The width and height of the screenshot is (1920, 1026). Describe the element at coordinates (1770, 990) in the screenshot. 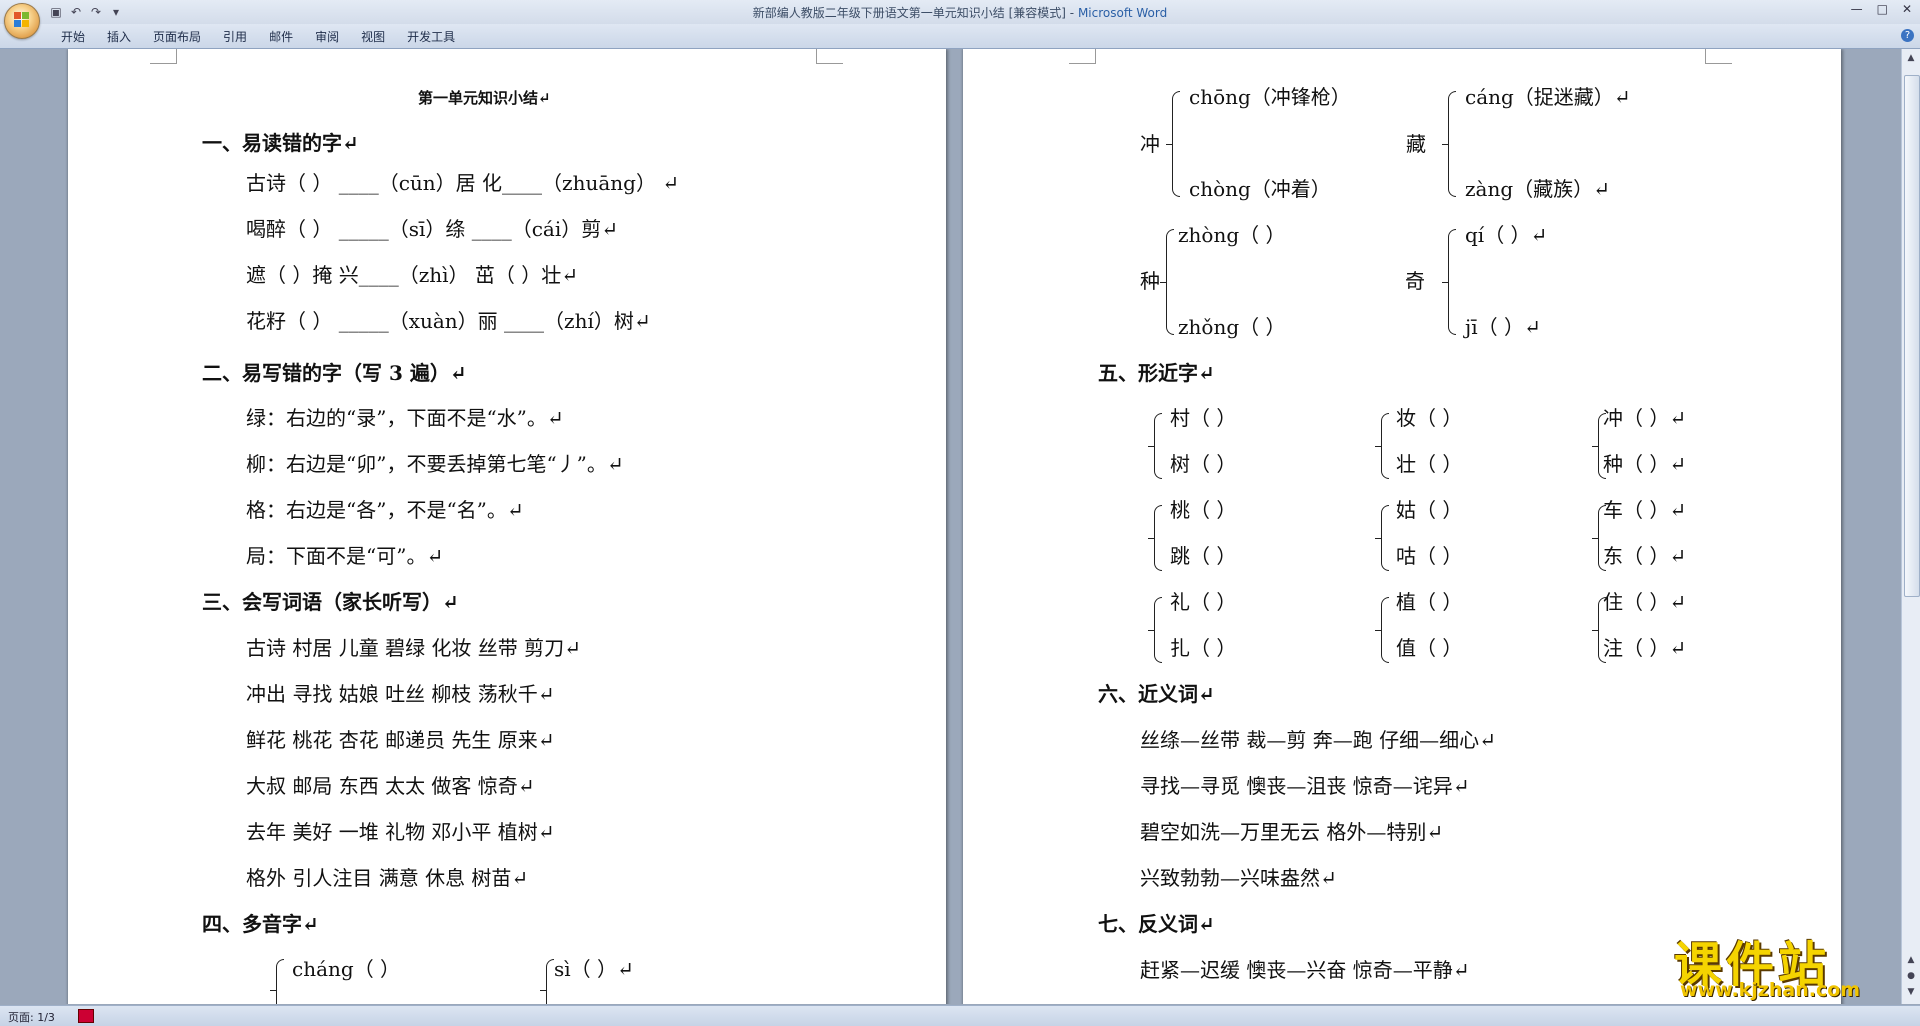

I see `watermark-url: www.kjzhan.com` at that location.